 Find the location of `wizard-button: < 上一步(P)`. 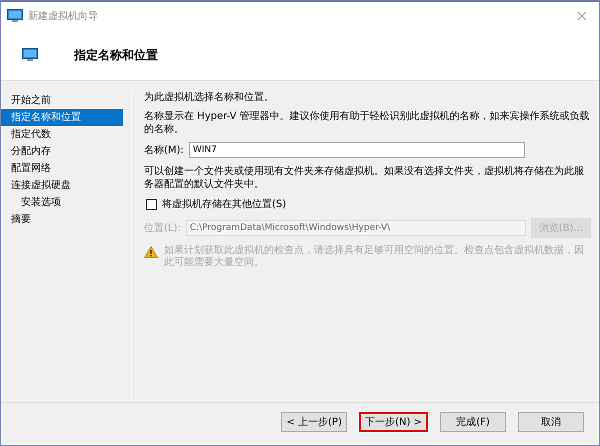

wizard-button: < 上一步(P) is located at coordinates (314, 422).